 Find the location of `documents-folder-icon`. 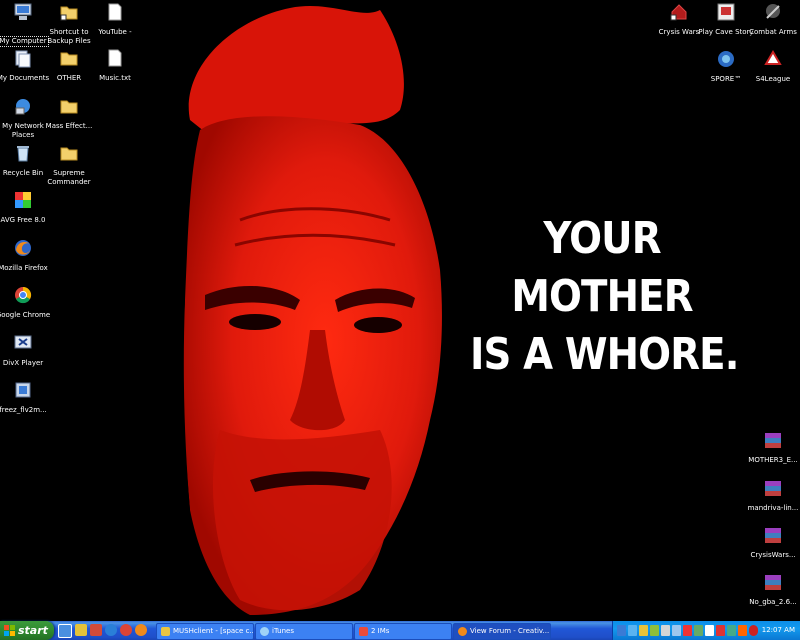

documents-folder-icon is located at coordinates (23, 59).